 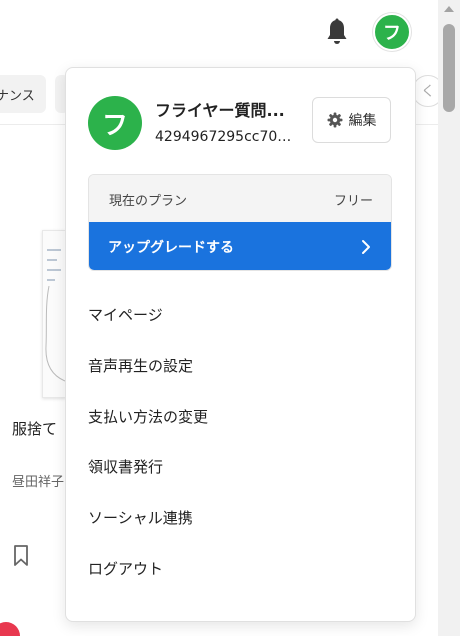 I want to click on upgrade-button: アップグレードする, so click(x=240, y=246).